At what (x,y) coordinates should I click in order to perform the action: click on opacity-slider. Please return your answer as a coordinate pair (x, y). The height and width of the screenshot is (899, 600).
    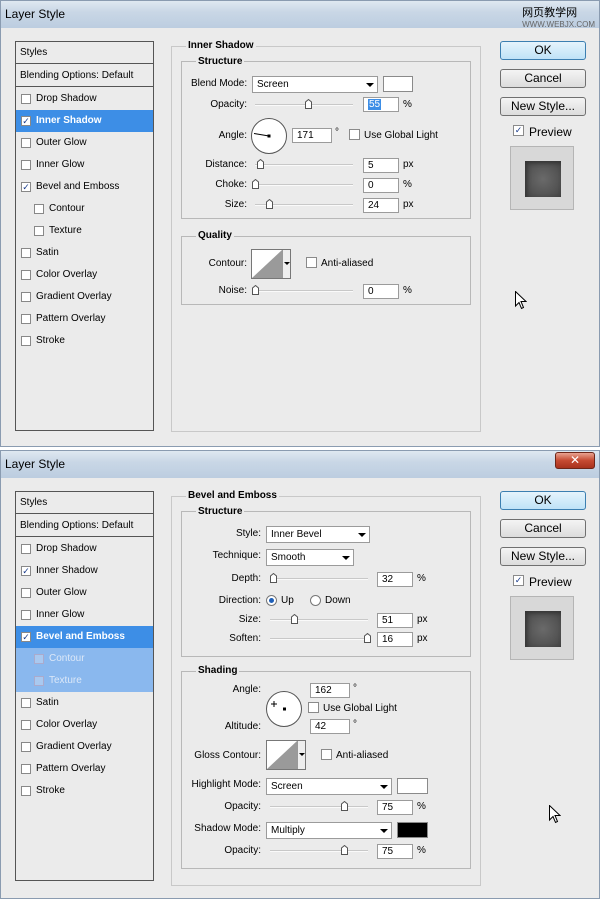
    Looking at the image, I should click on (304, 104).